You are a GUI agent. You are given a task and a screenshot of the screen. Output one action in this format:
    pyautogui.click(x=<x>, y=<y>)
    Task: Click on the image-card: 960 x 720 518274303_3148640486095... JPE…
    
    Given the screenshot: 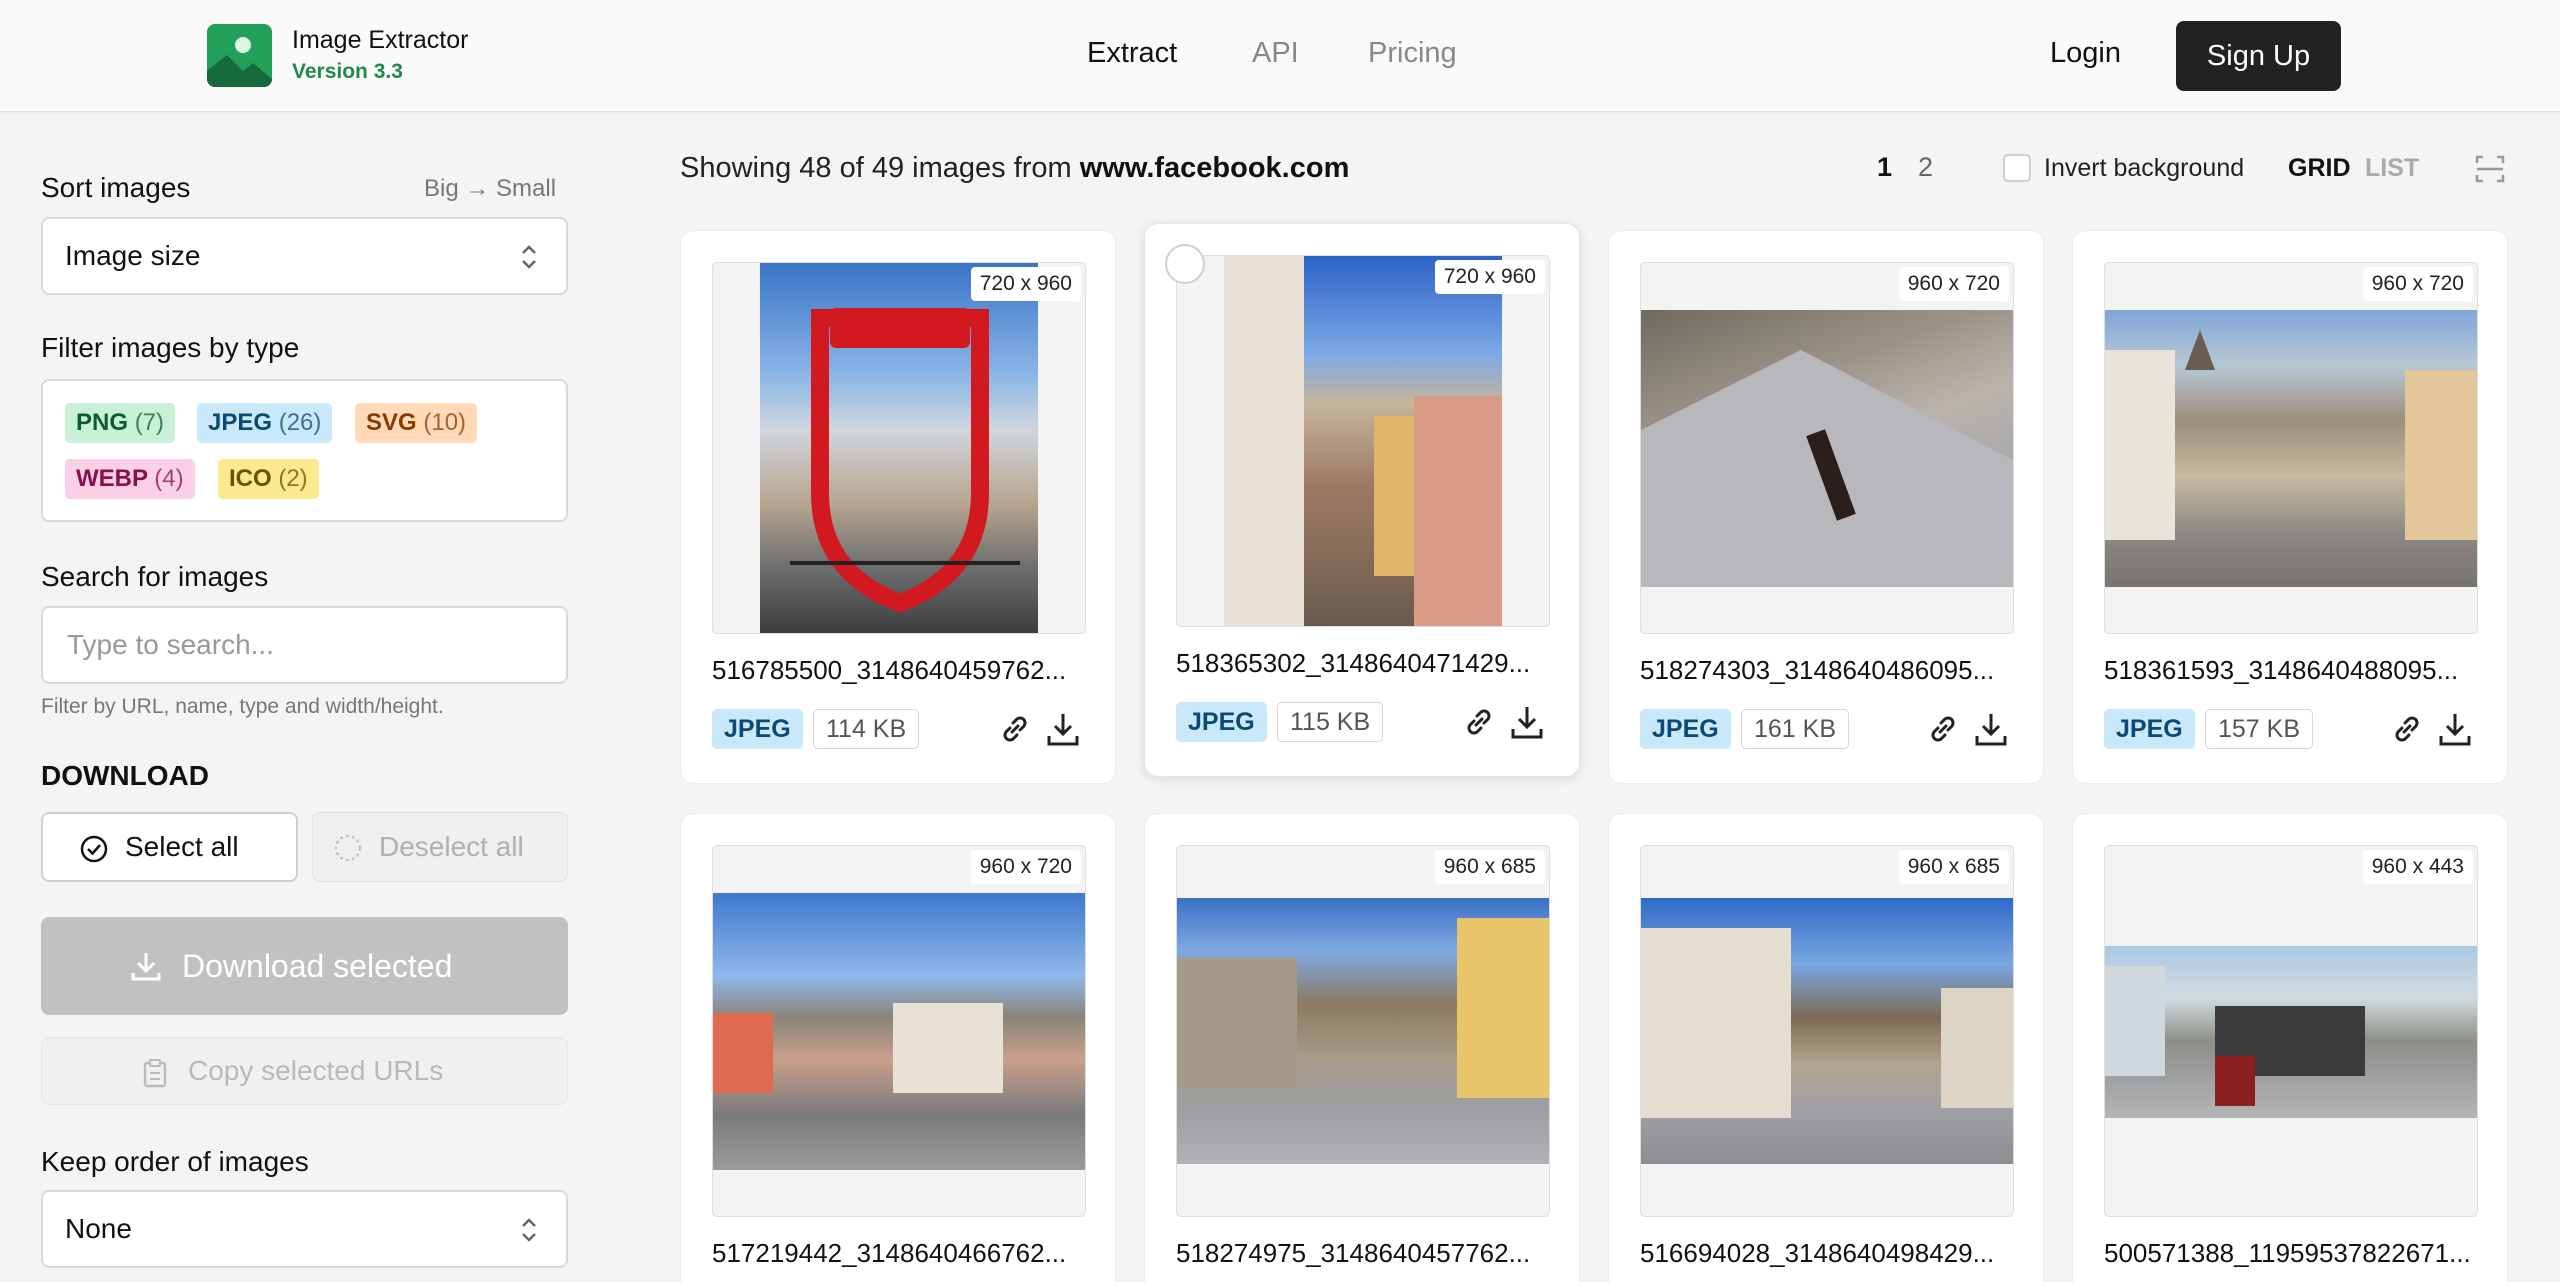 What is the action you would take?
    pyautogui.click(x=1826, y=507)
    